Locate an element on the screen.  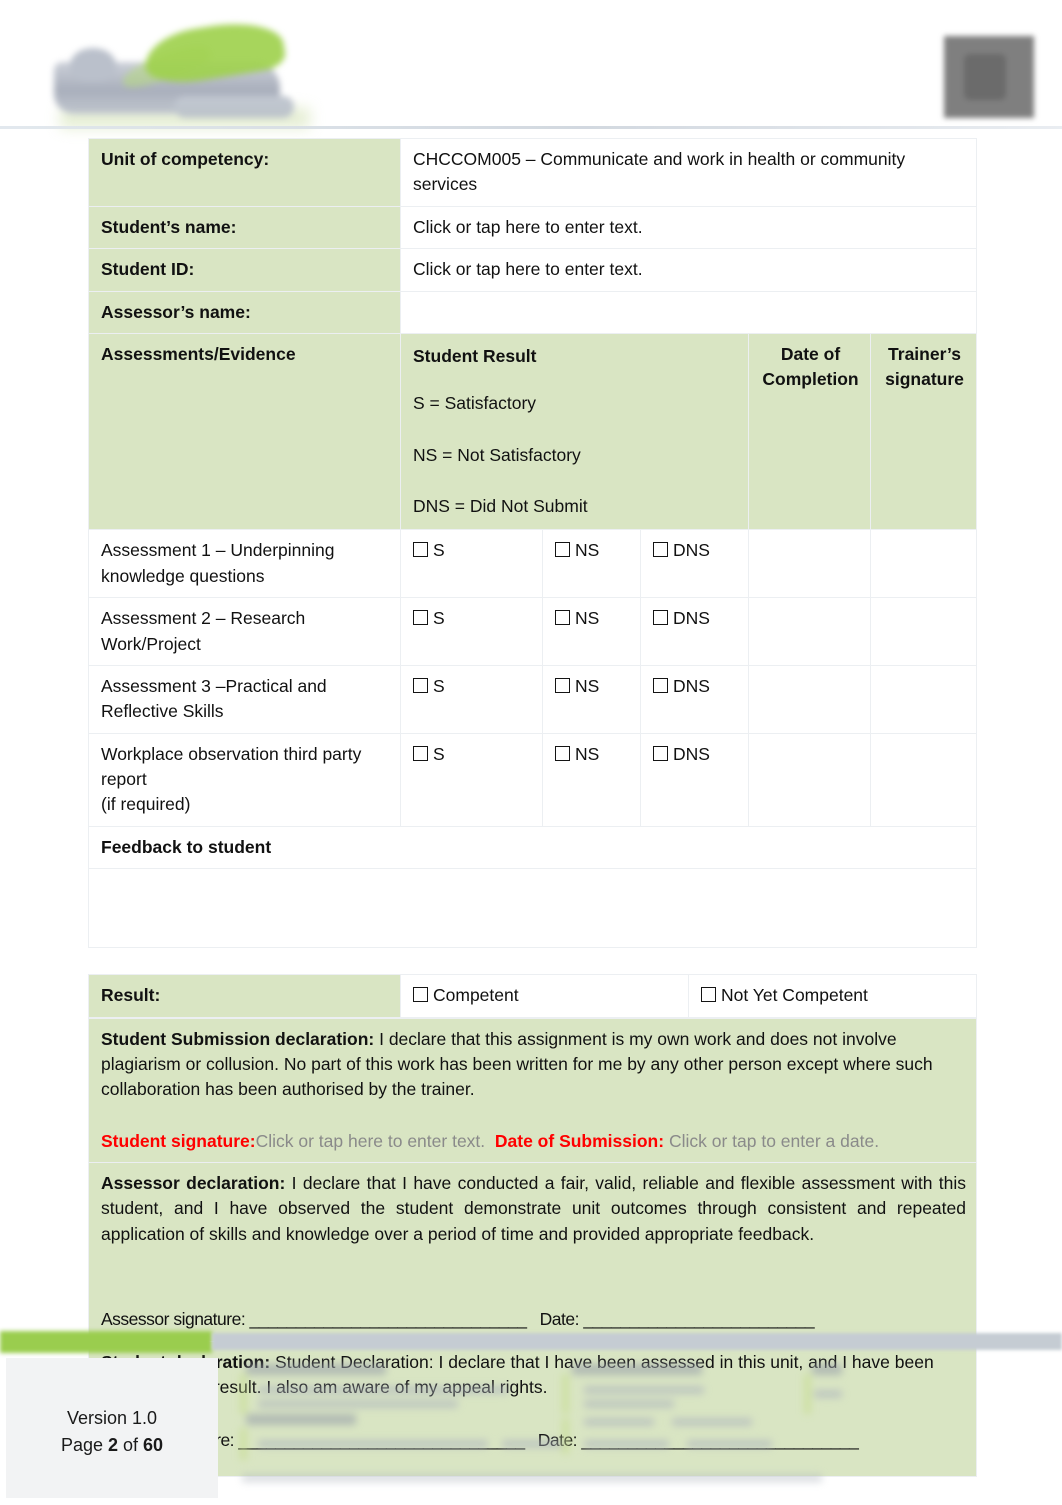
workplace-observation-signature-input is located at coordinates (923, 779).